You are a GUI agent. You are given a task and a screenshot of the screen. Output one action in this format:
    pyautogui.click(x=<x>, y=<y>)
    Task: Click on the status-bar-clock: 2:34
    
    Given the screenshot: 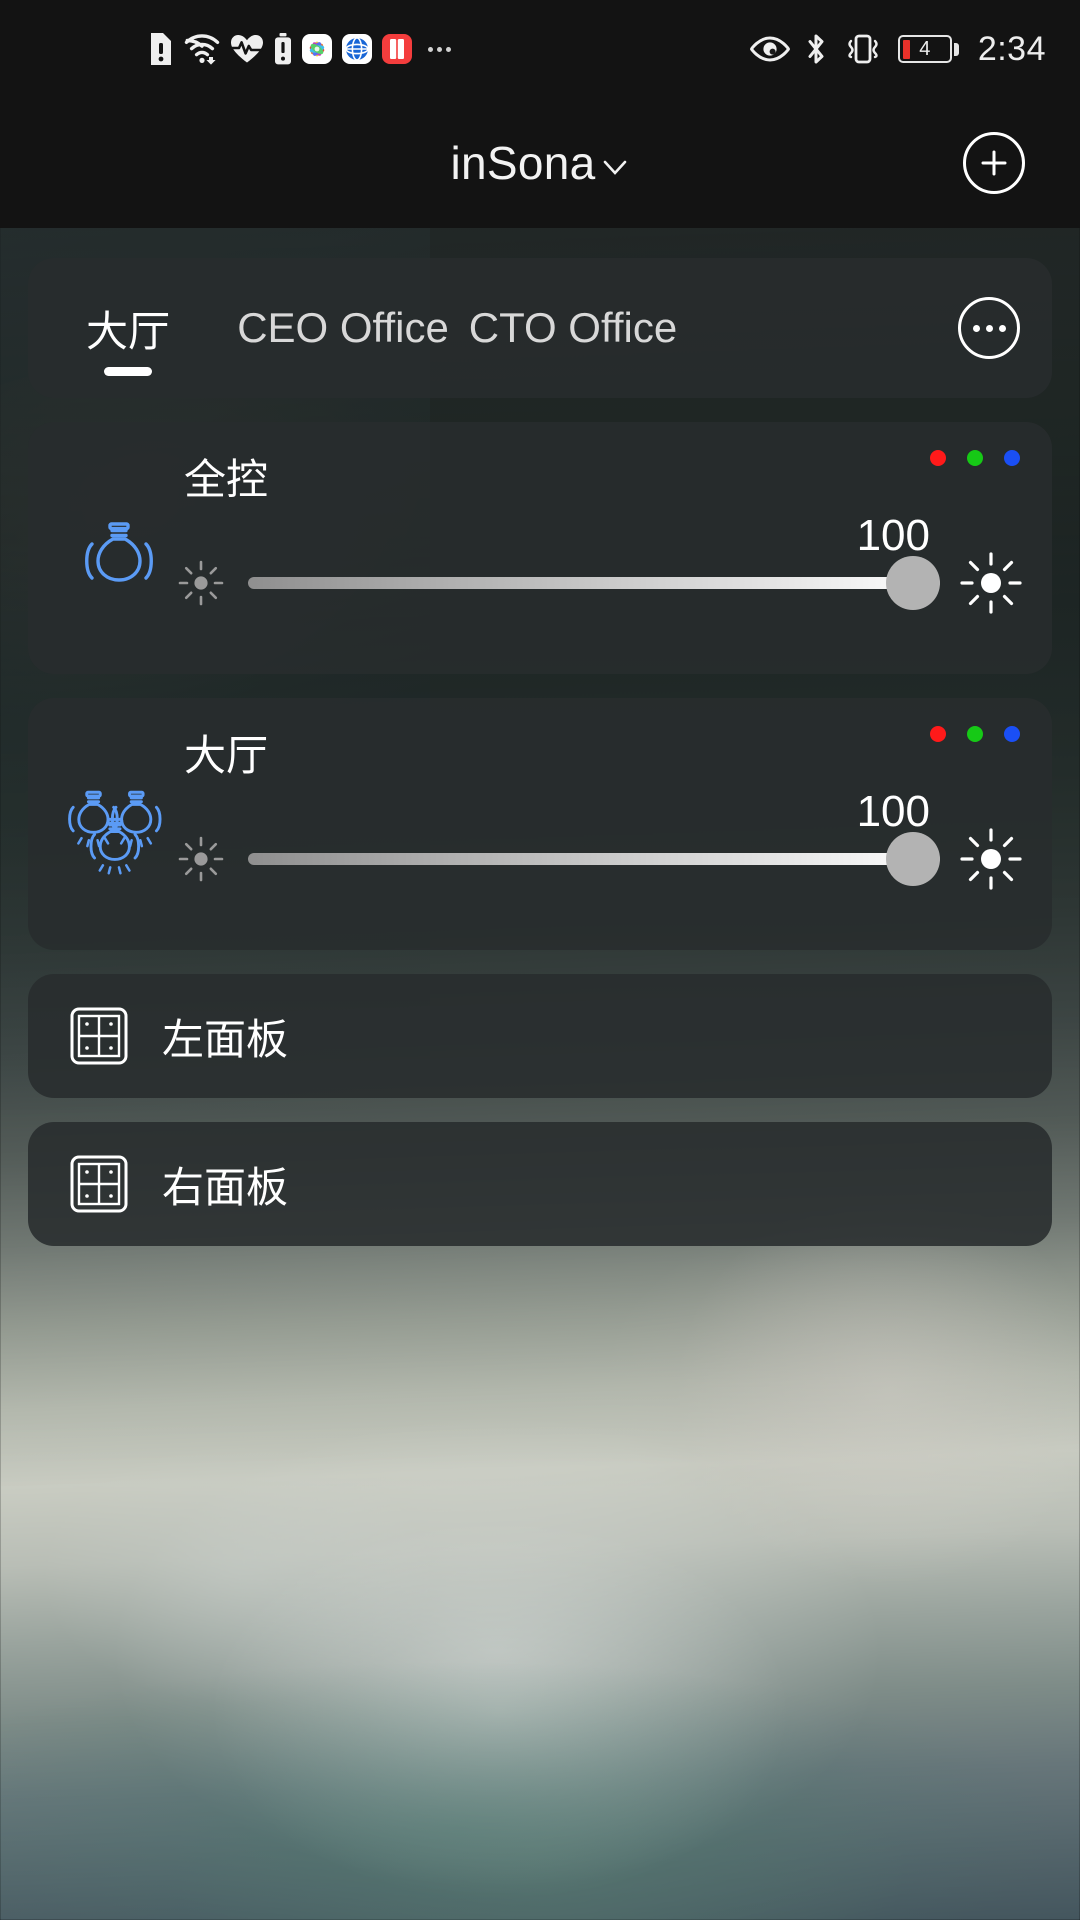 What is the action you would take?
    pyautogui.click(x=1011, y=48)
    